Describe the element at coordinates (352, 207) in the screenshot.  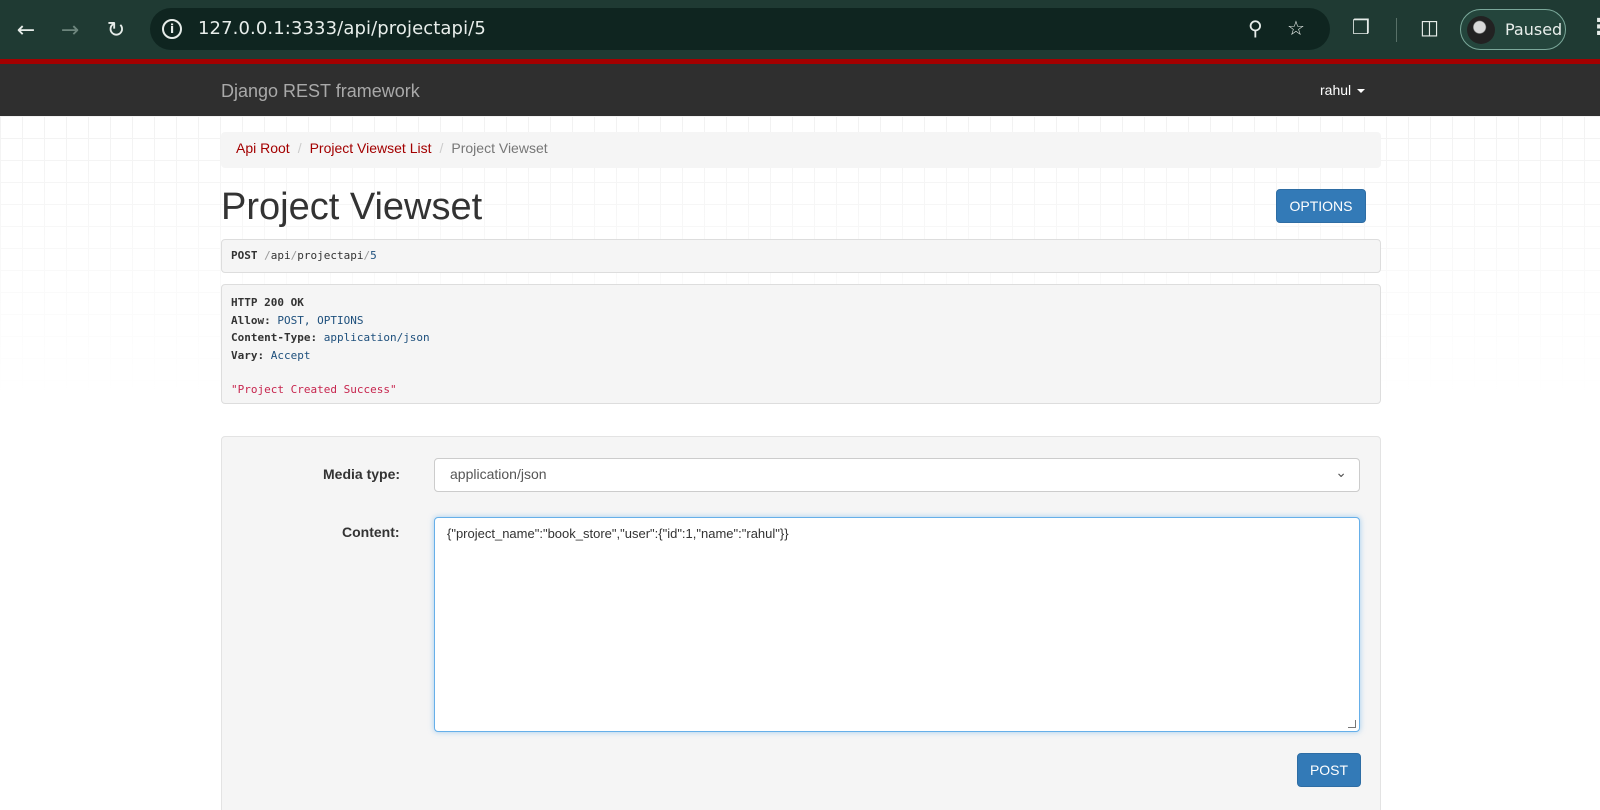
I see `page-title: Project Viewset` at that location.